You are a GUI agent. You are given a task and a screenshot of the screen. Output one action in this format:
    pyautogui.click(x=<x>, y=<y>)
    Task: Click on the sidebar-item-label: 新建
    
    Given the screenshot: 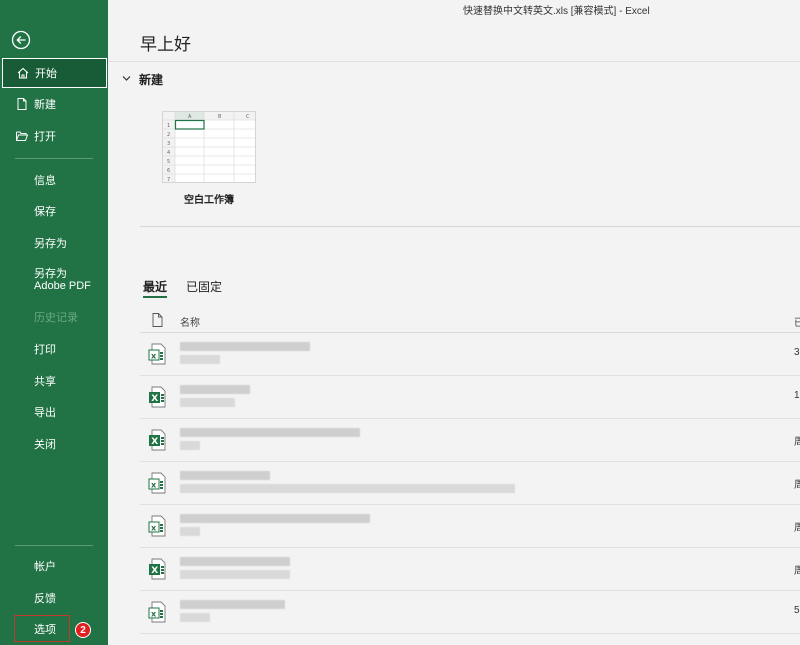 What is the action you would take?
    pyautogui.click(x=45, y=105)
    